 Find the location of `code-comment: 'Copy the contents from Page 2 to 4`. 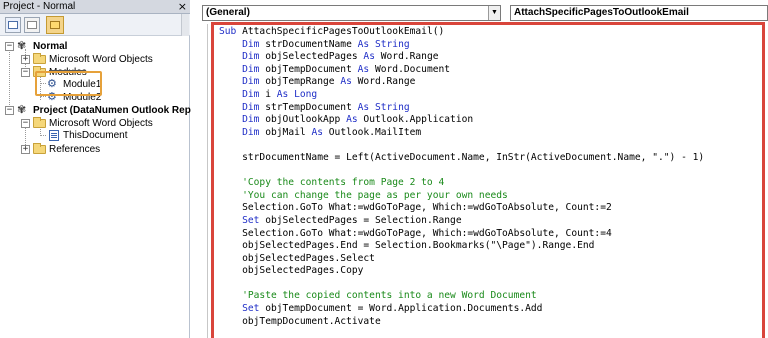

code-comment: 'Copy the contents from Page 2 to 4 is located at coordinates (332, 183).